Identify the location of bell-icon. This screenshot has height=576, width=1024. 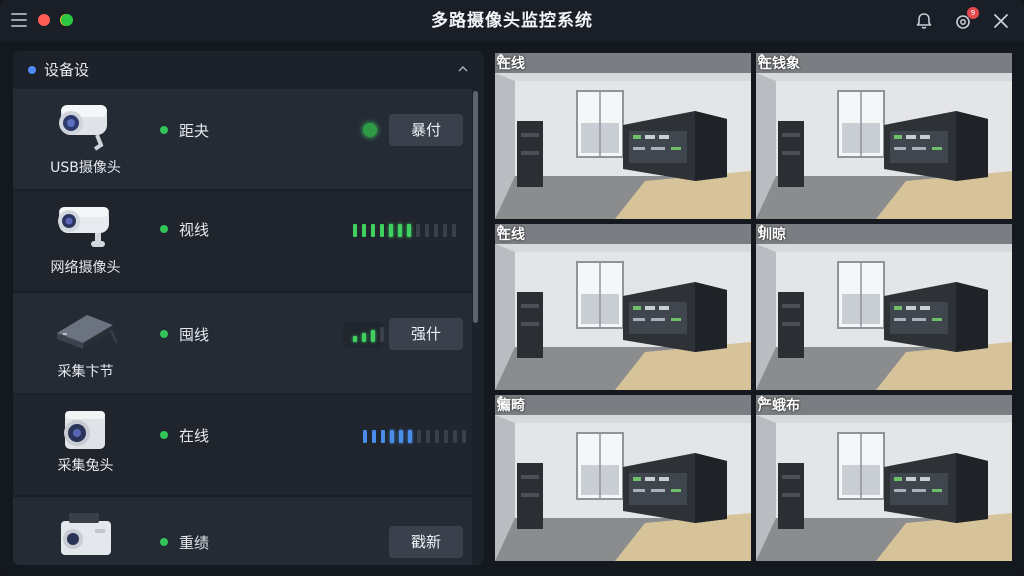
(924, 21).